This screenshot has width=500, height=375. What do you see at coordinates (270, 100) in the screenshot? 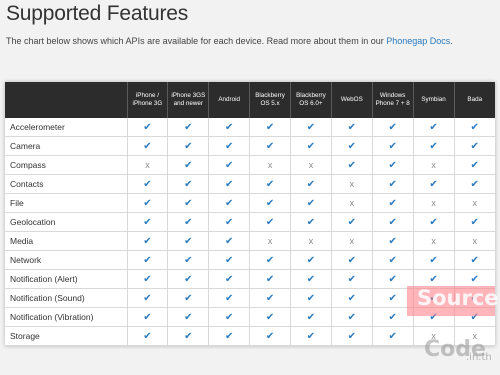
I see `column-header: Blackberry OS 5.x` at bounding box center [270, 100].